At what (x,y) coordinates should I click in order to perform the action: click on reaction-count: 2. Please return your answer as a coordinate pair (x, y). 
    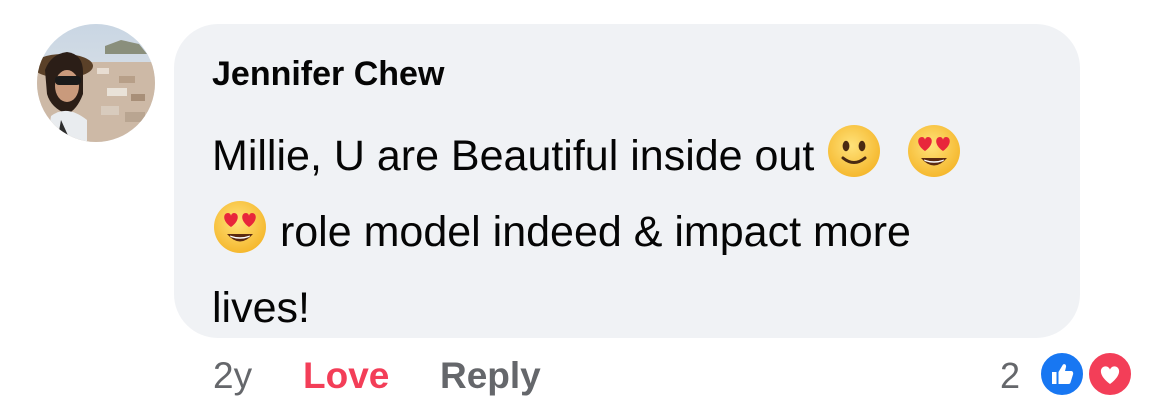
    Looking at the image, I should click on (1010, 375).